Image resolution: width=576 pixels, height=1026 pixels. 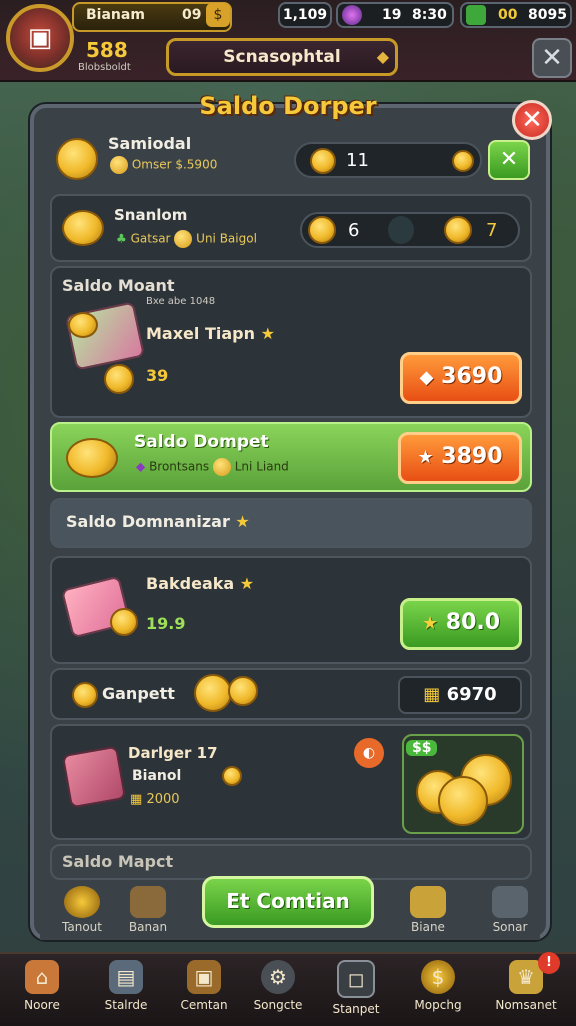 I want to click on row3-title-text: Maxel Tiapn, so click(x=200, y=333).